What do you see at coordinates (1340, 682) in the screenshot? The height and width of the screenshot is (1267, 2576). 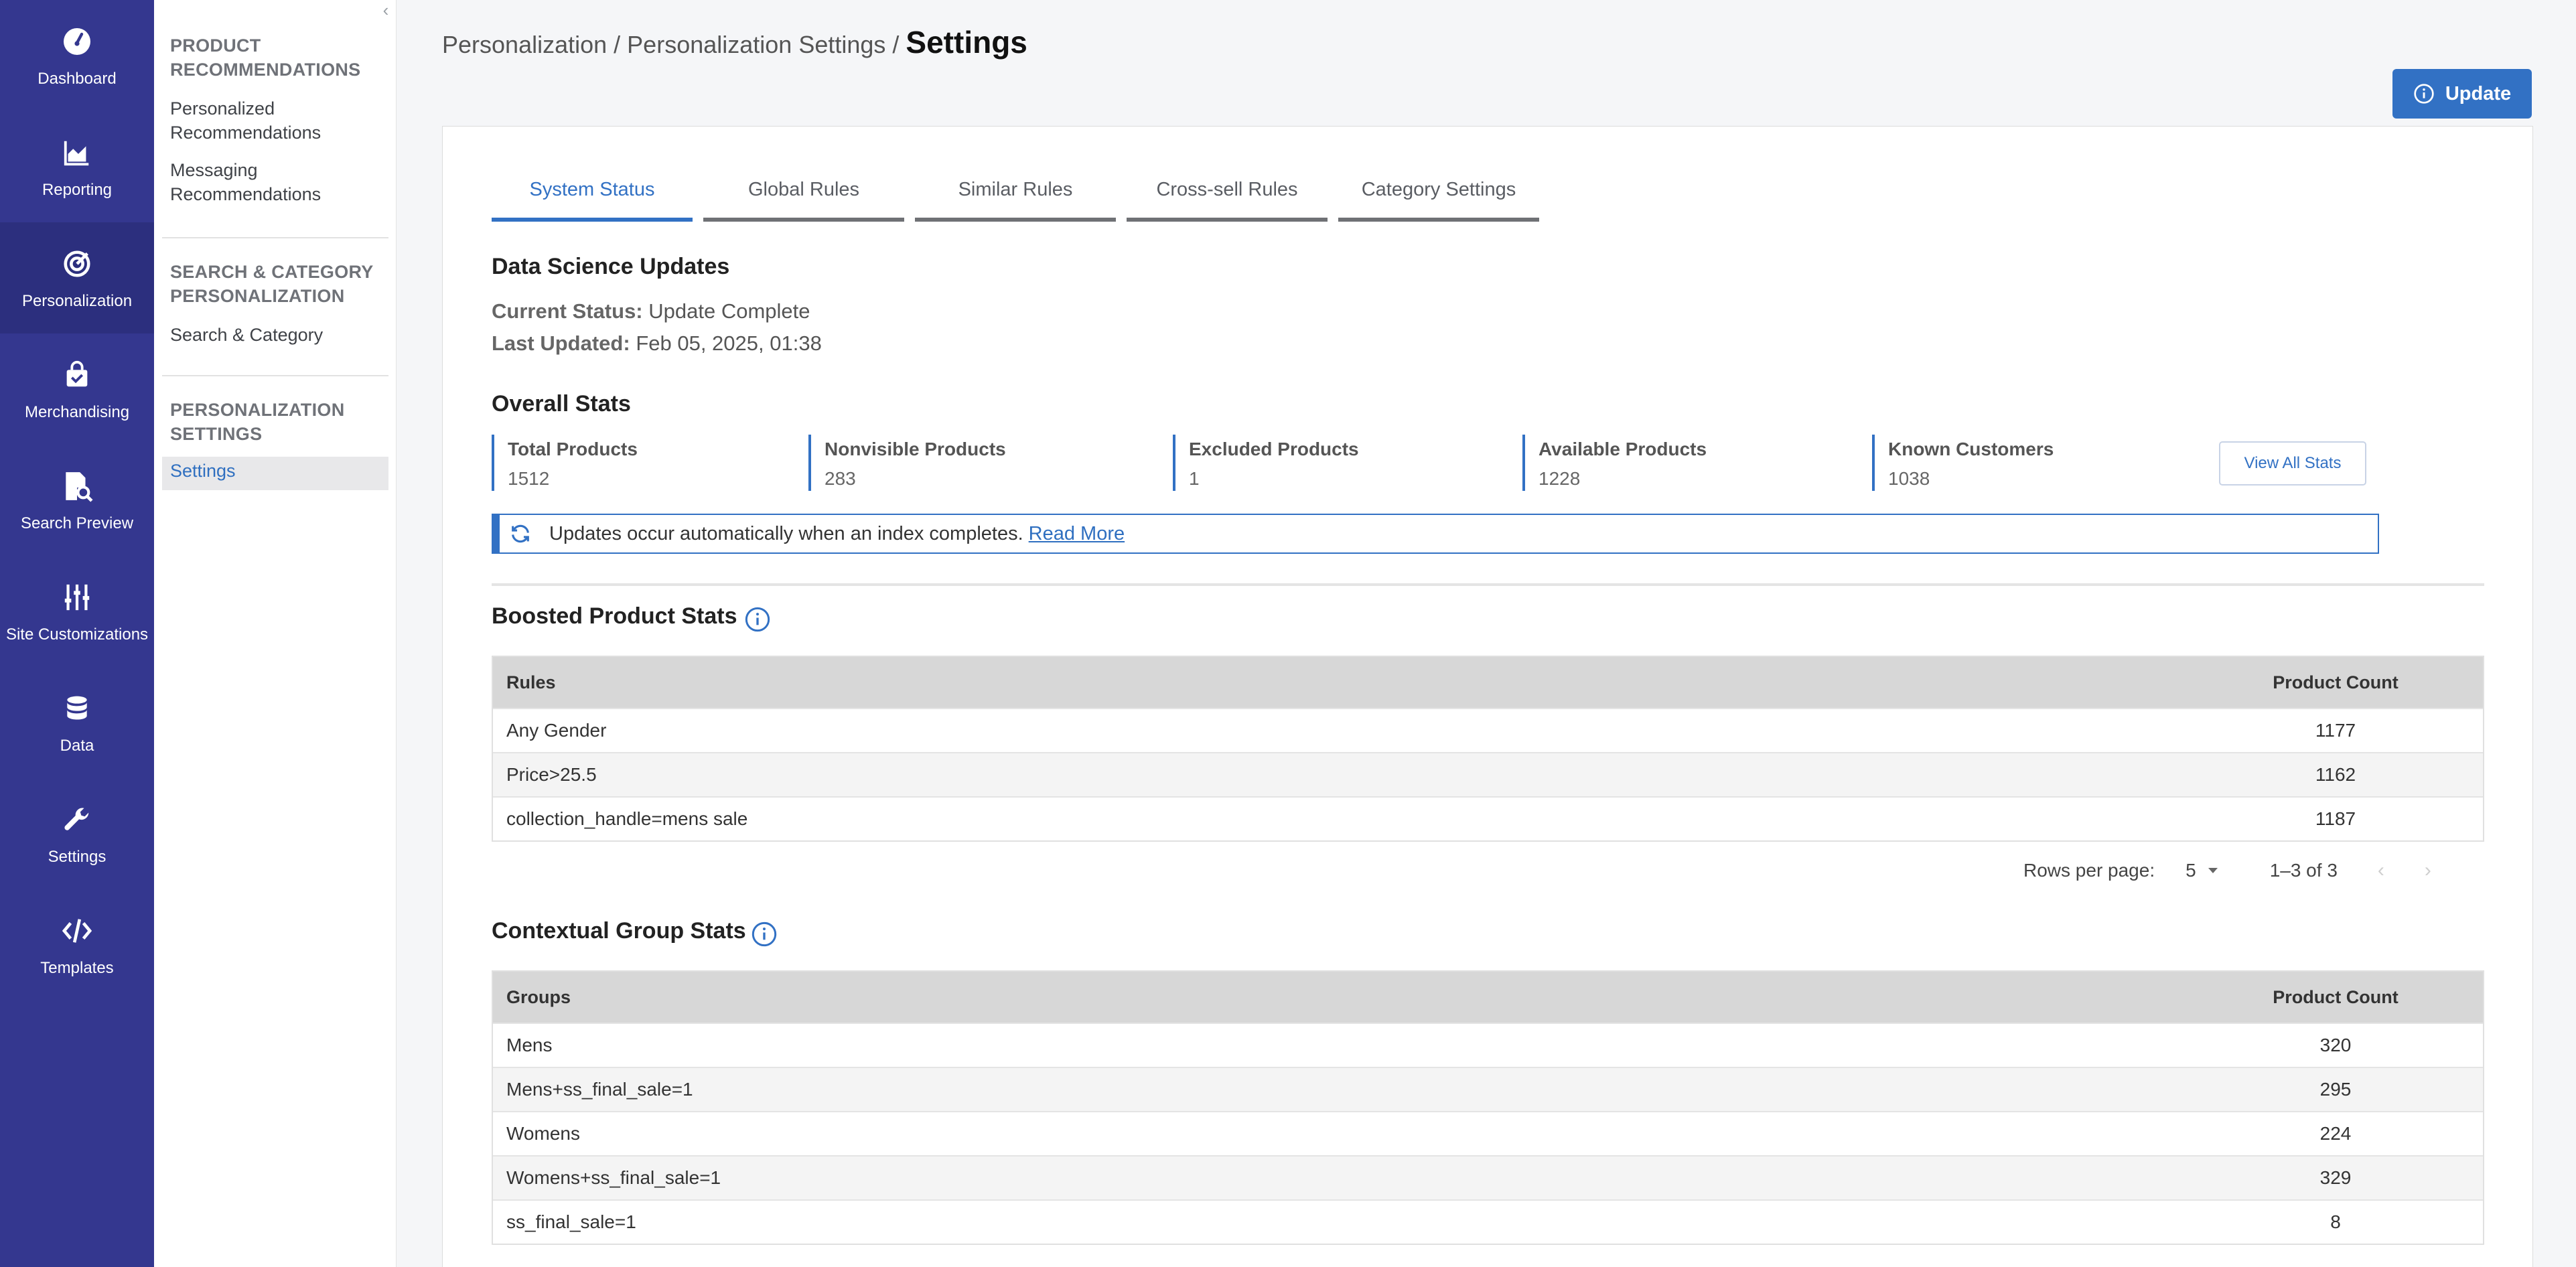 I see `column-header-rules: Rules` at bounding box center [1340, 682].